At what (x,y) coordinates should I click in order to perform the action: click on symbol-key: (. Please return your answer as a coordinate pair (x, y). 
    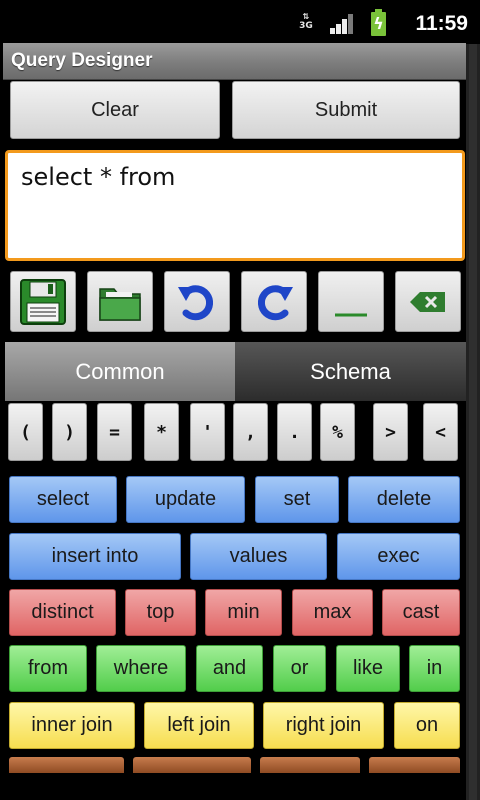
    Looking at the image, I should click on (25, 432).